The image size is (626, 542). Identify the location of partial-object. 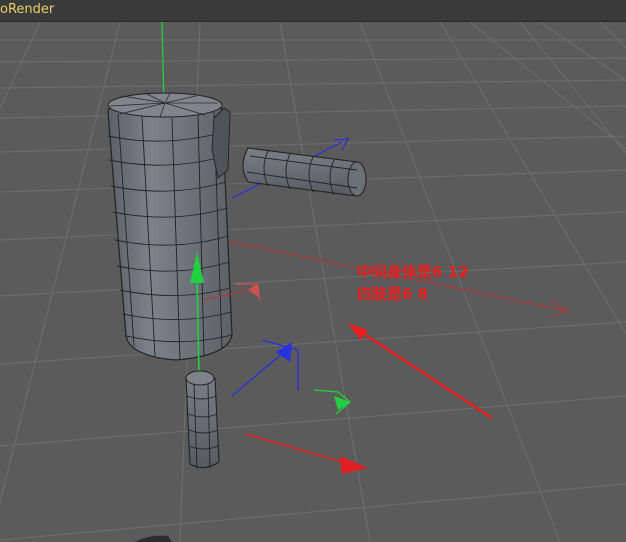
(153, 538).